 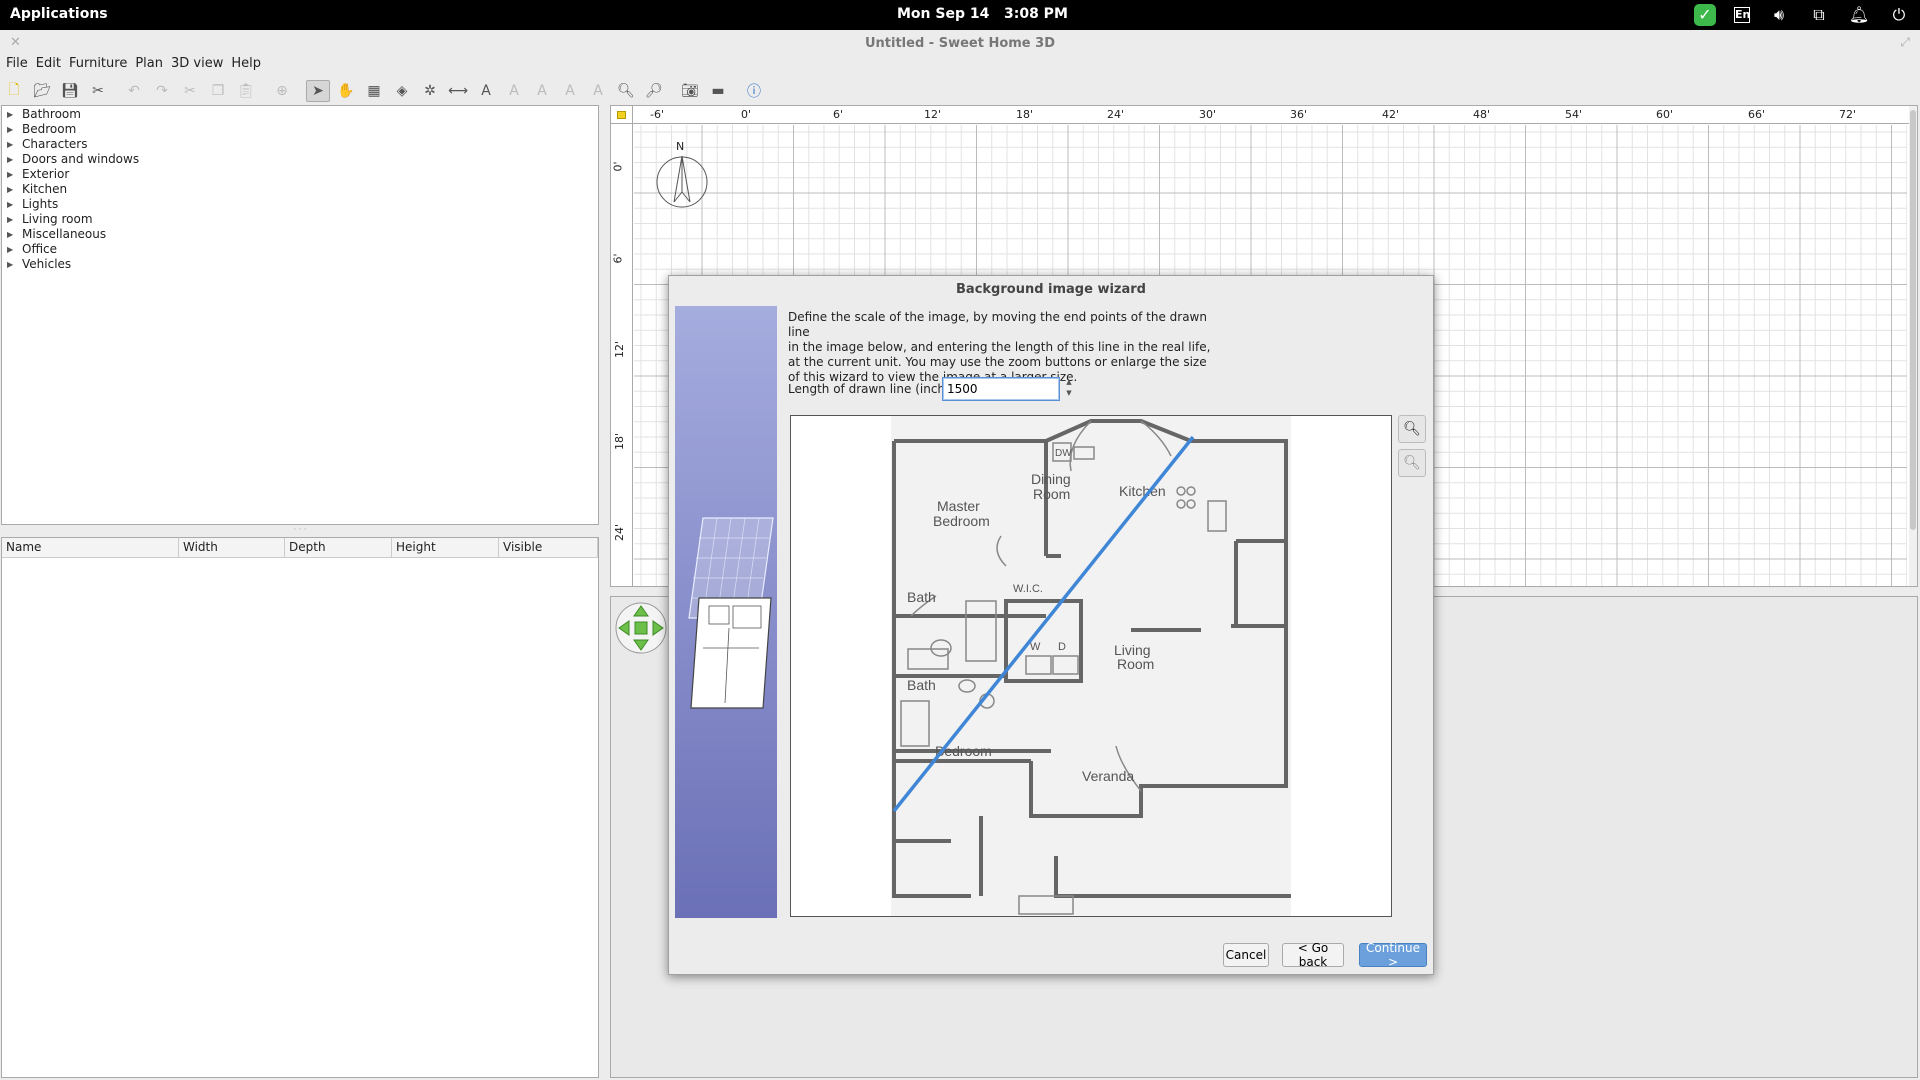 What do you see at coordinates (961, 521) in the screenshot?
I see `svg-text: Bedroom` at bounding box center [961, 521].